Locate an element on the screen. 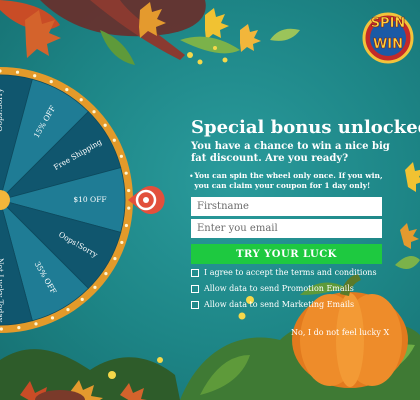 Image resolution: width=420 pixels, height=400 pixels. spin-win-logo: SPIN WIN is located at coordinates (388, 38).